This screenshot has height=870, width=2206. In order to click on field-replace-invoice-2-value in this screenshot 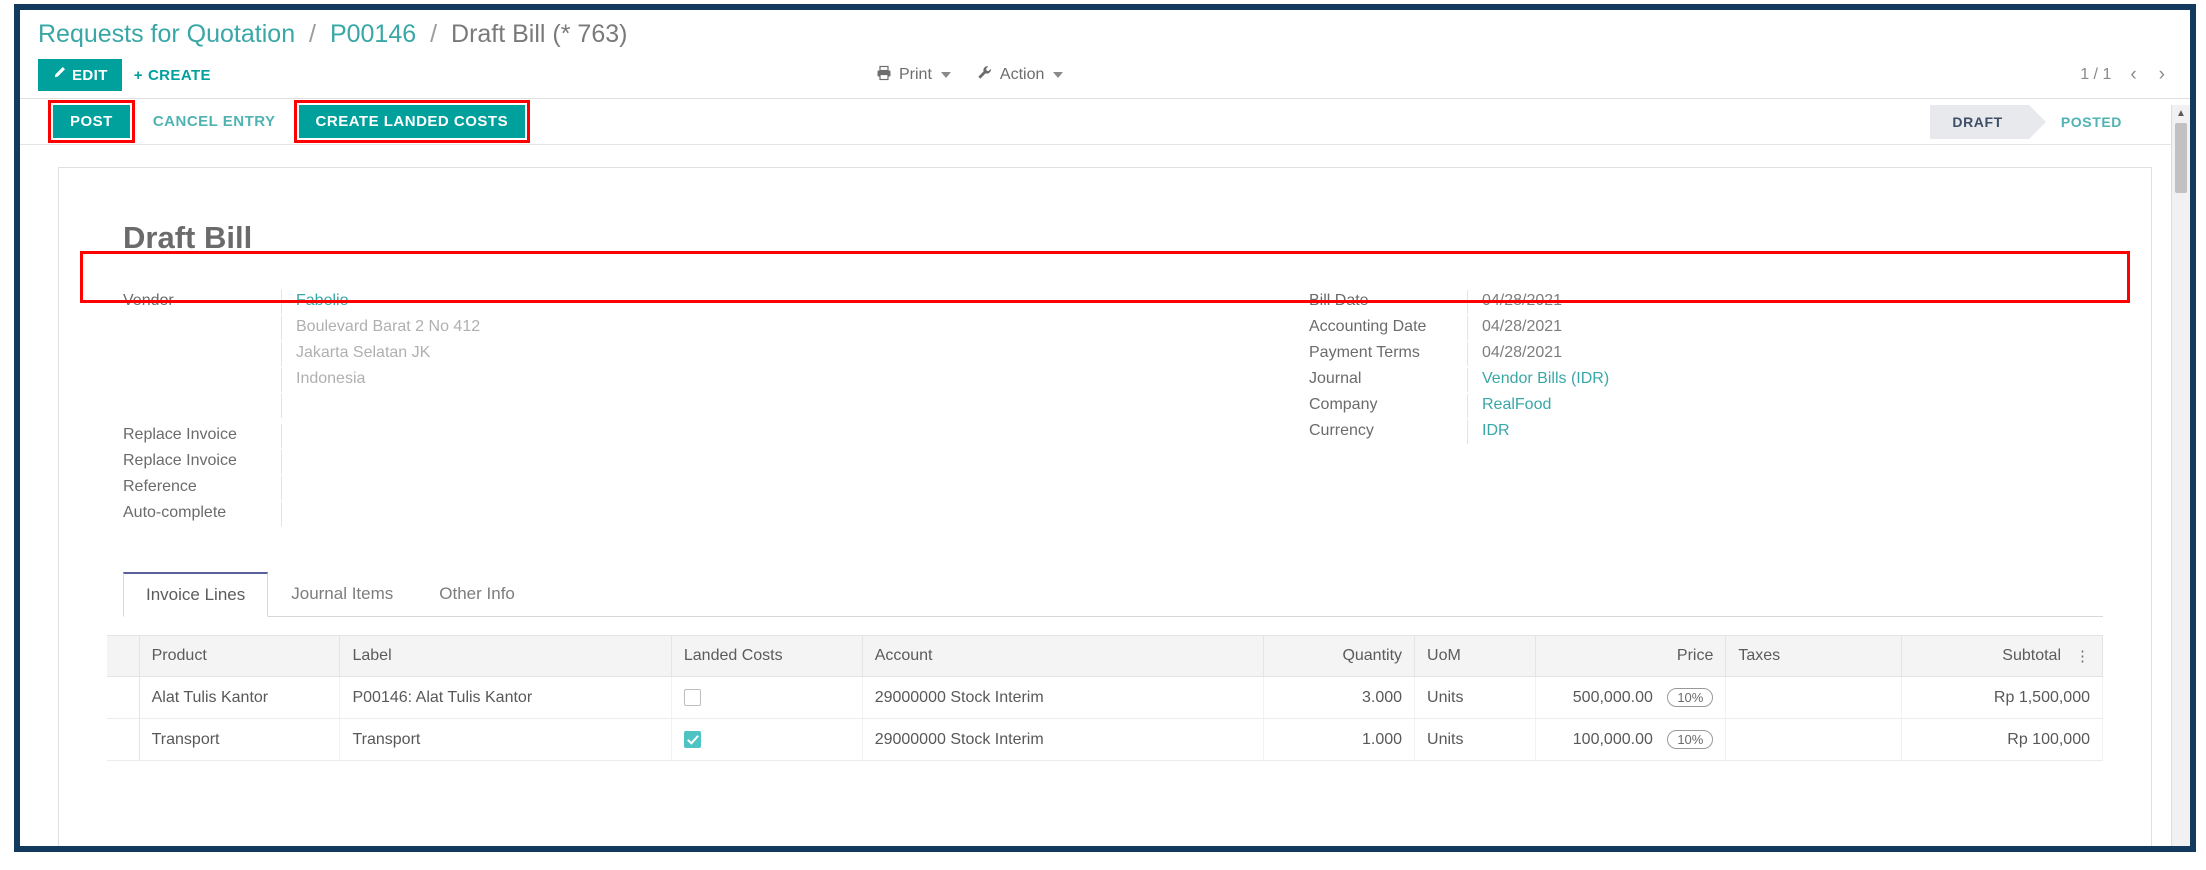, I will do `click(693, 462)`.